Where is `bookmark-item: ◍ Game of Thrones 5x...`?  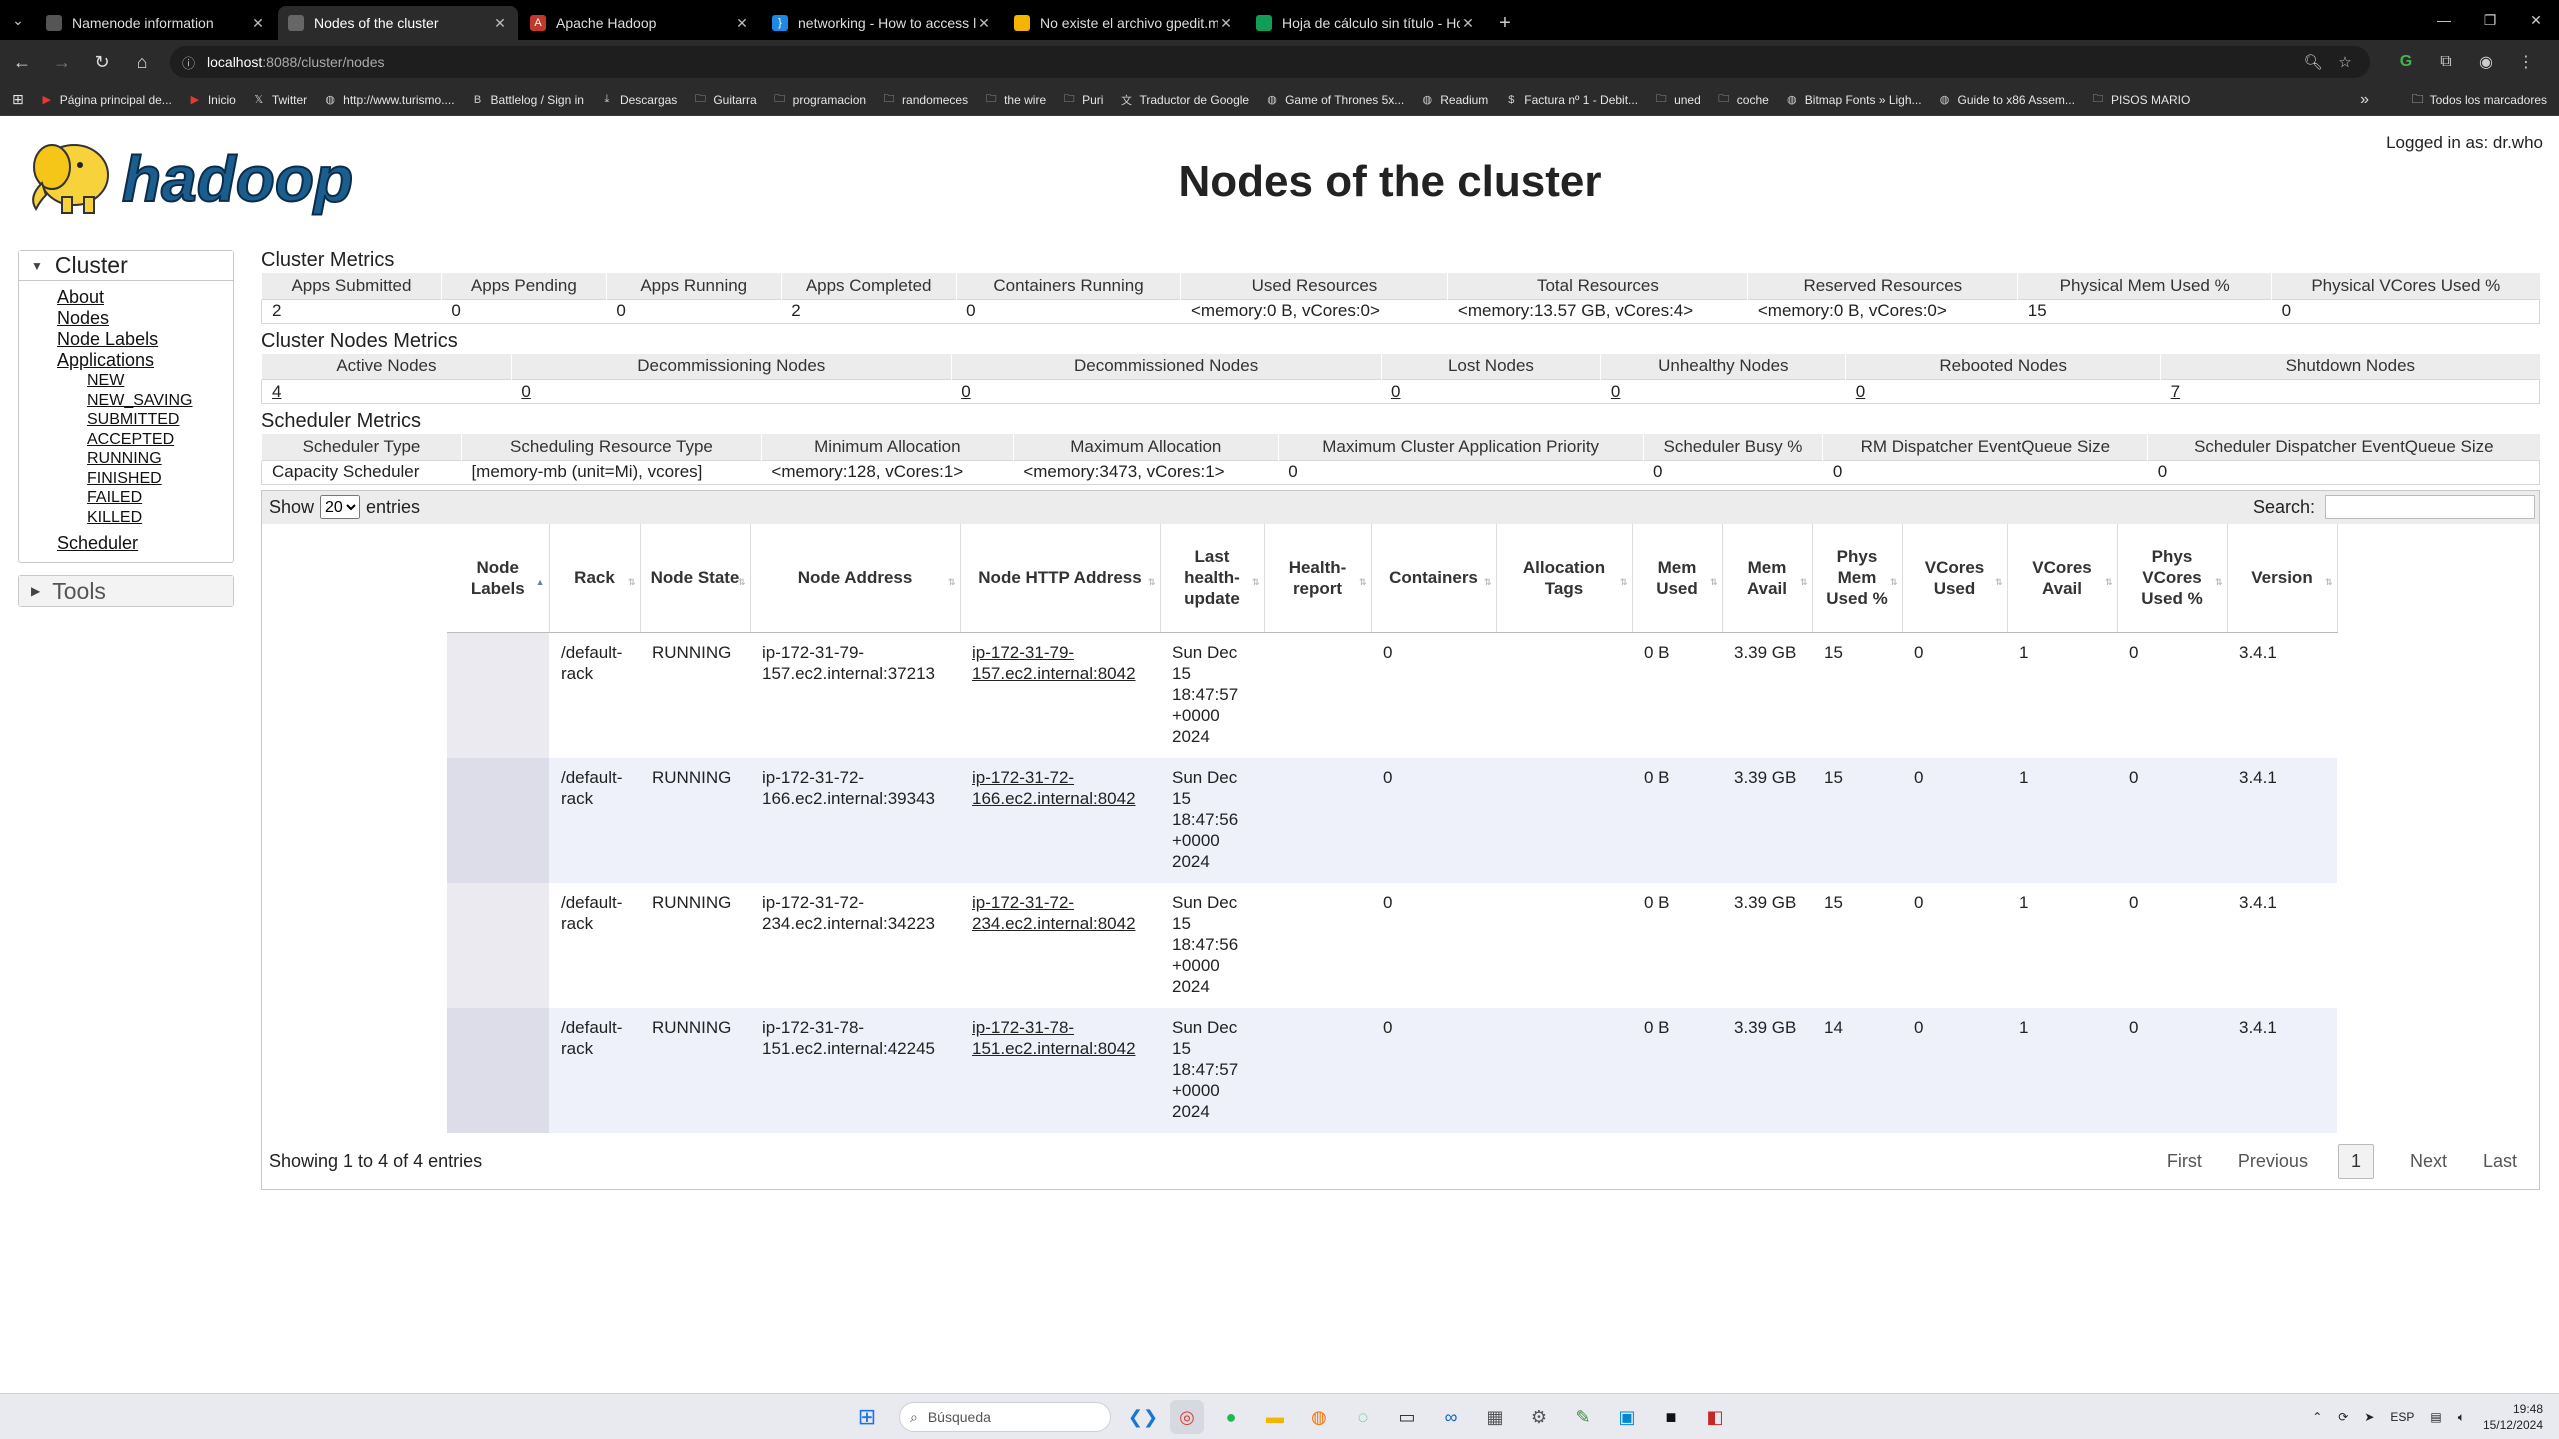
bookmark-item: ◍ Game of Thrones 5x... is located at coordinates (1334, 100).